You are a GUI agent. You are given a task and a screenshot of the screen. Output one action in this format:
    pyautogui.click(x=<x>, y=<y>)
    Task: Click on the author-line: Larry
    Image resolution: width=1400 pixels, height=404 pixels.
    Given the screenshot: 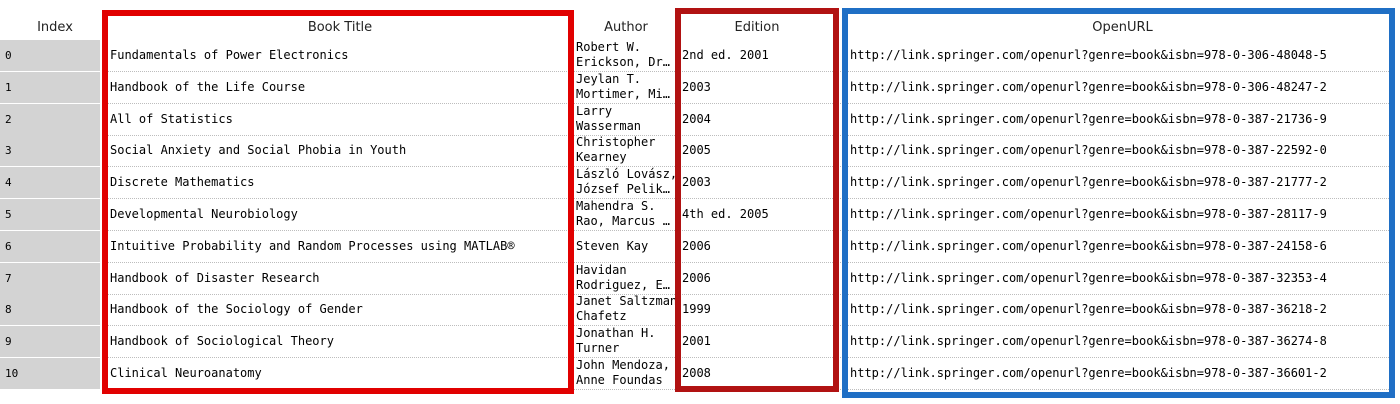 What is the action you would take?
    pyautogui.click(x=594, y=110)
    